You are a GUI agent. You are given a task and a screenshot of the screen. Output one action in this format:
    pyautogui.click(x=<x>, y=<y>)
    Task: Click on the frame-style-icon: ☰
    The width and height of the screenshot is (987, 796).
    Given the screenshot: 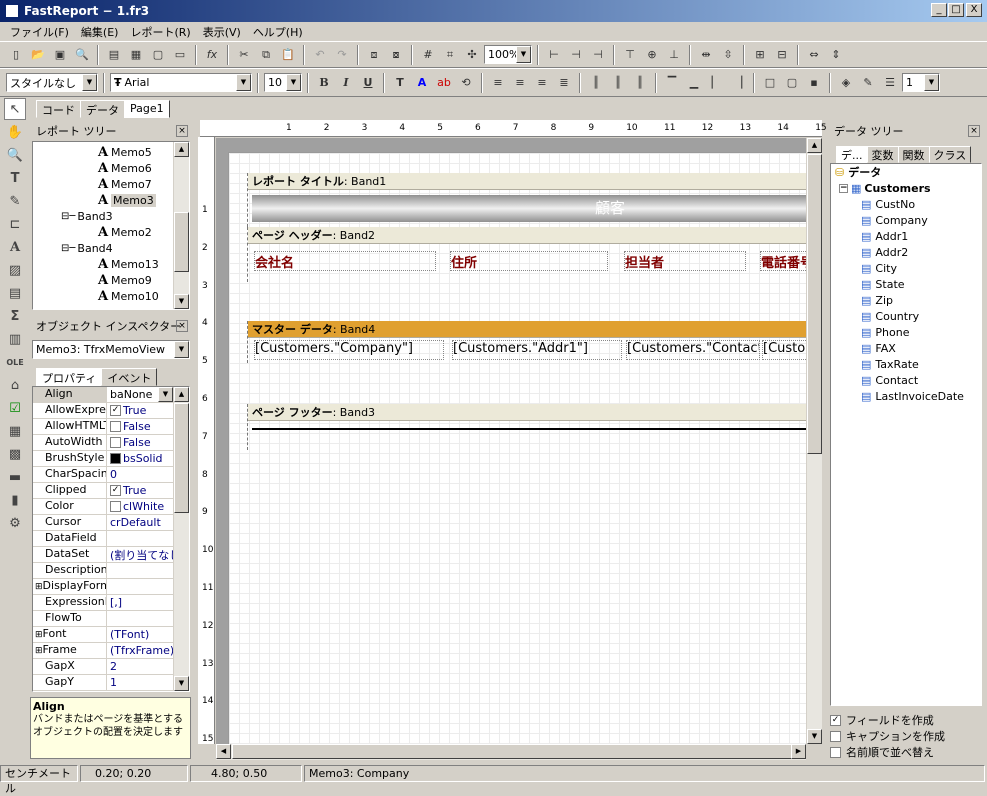 What is the action you would take?
    pyautogui.click(x=890, y=83)
    